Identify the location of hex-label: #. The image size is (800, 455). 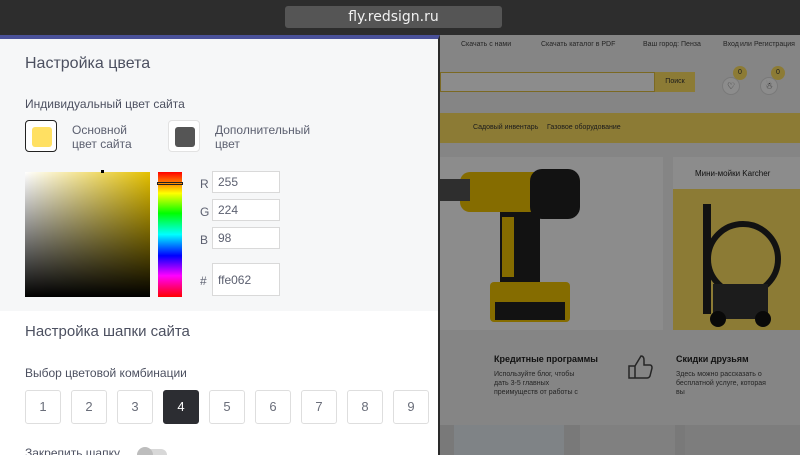
(203, 281).